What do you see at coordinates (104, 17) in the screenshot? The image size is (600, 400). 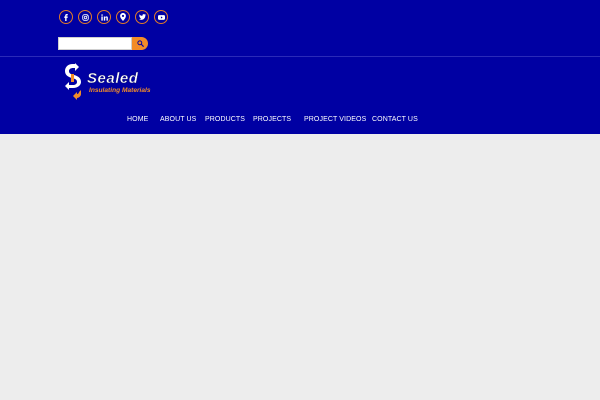 I see `linkedin-icon` at bounding box center [104, 17].